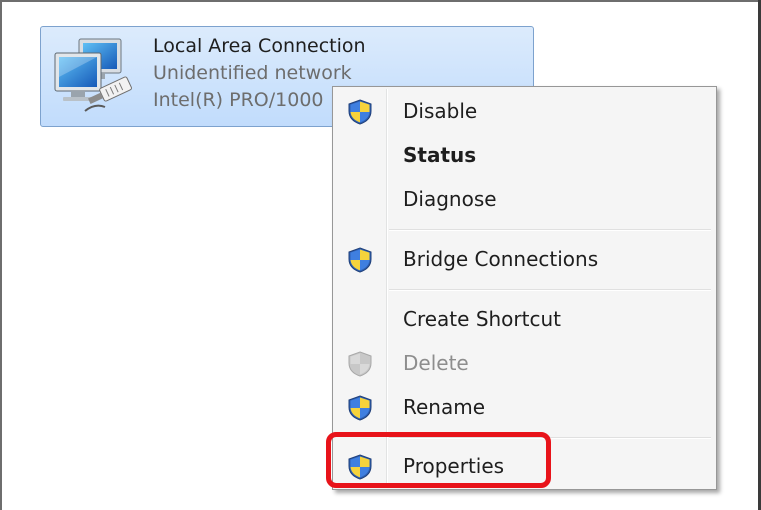 This screenshot has width=761, height=510. I want to click on menu-item-label: Bridge Connections, so click(501, 259).